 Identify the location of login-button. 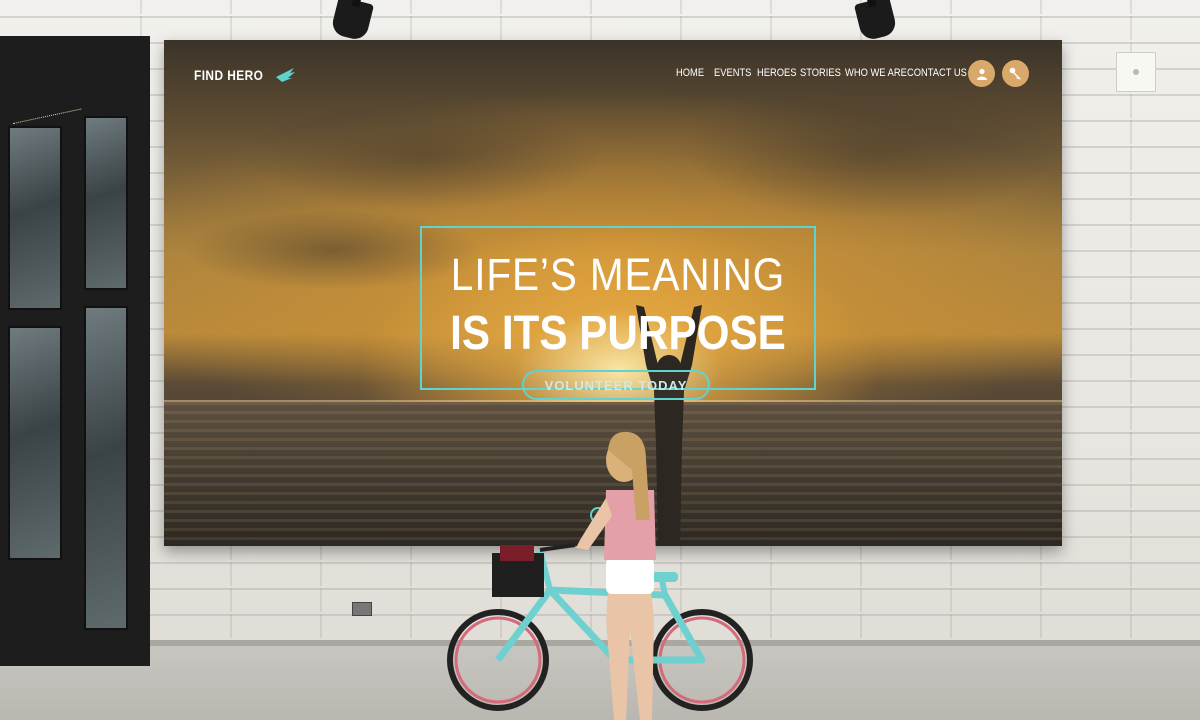
(1015, 73).